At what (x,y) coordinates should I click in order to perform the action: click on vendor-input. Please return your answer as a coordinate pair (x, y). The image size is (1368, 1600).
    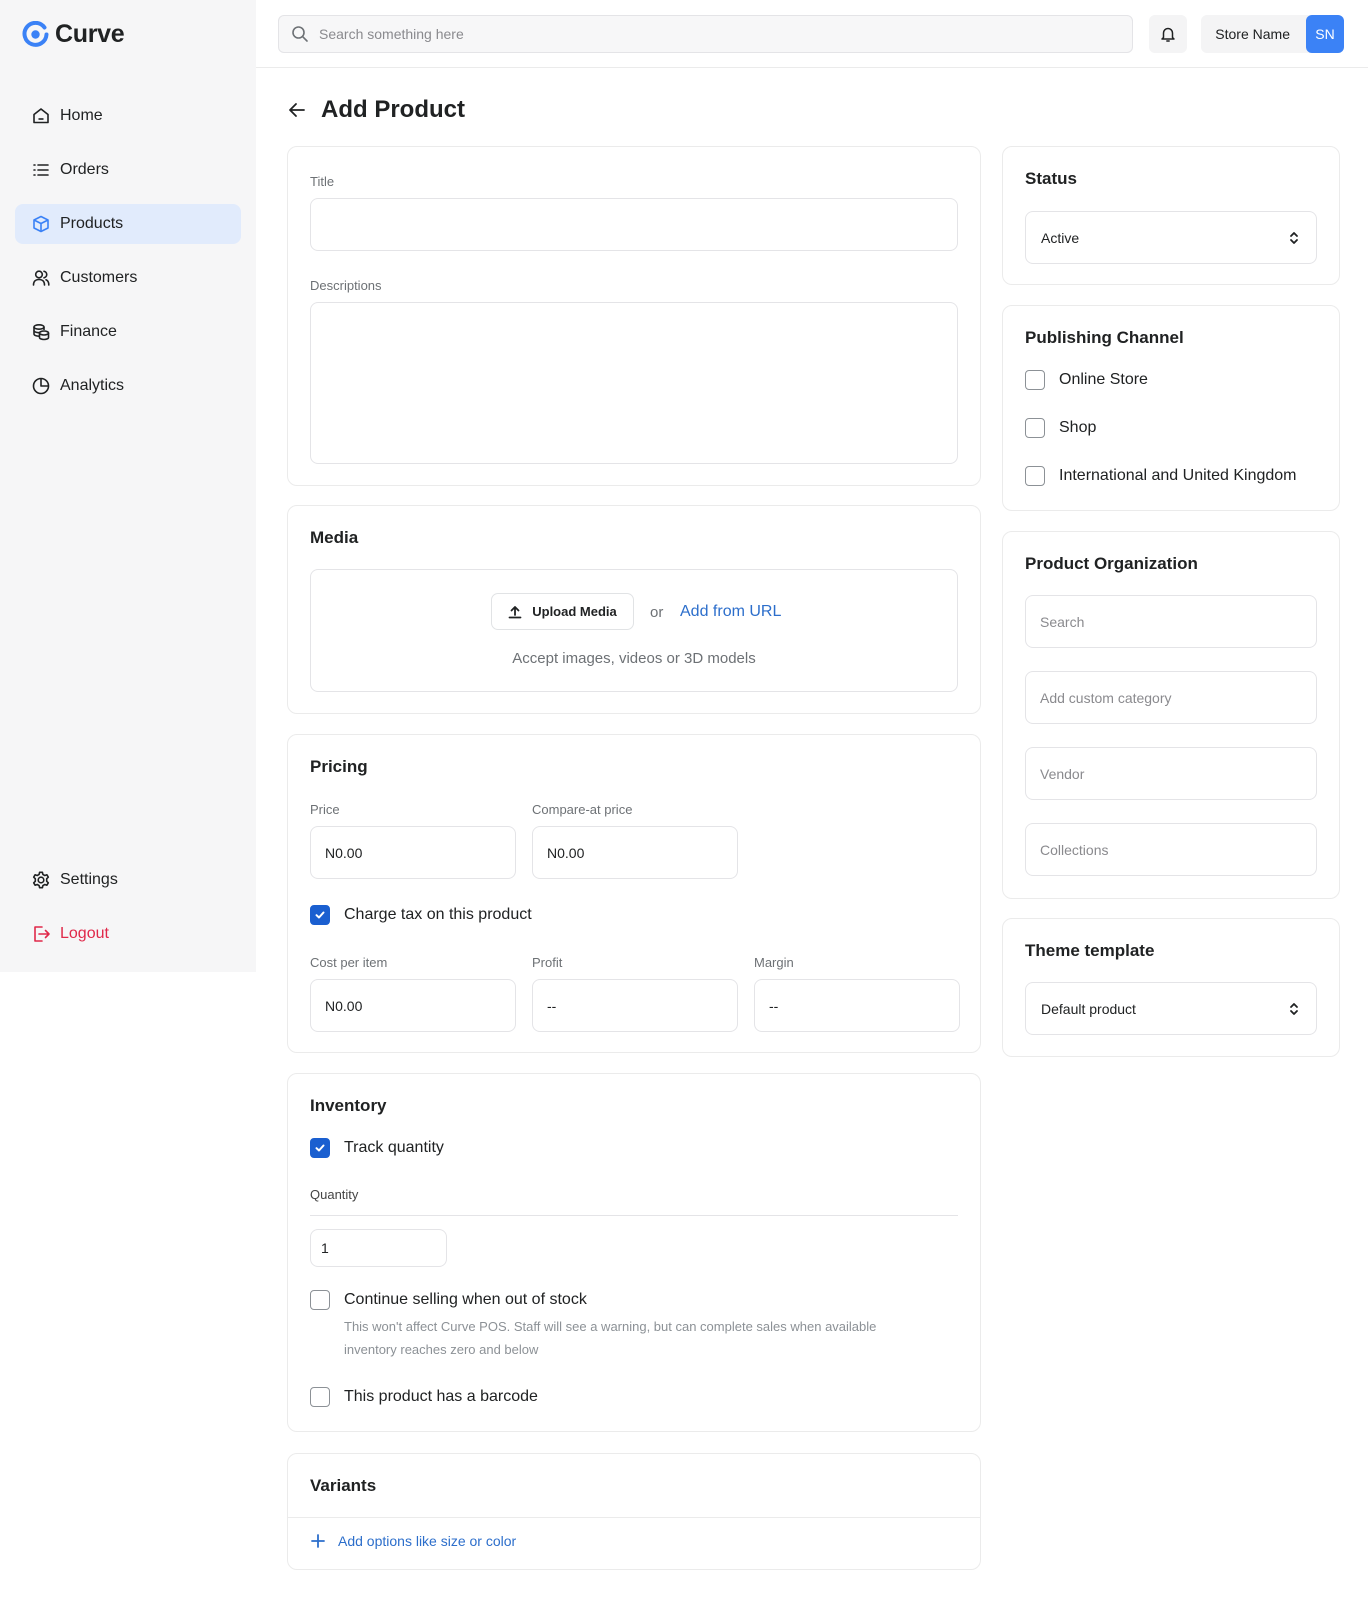
    Looking at the image, I should click on (1171, 773).